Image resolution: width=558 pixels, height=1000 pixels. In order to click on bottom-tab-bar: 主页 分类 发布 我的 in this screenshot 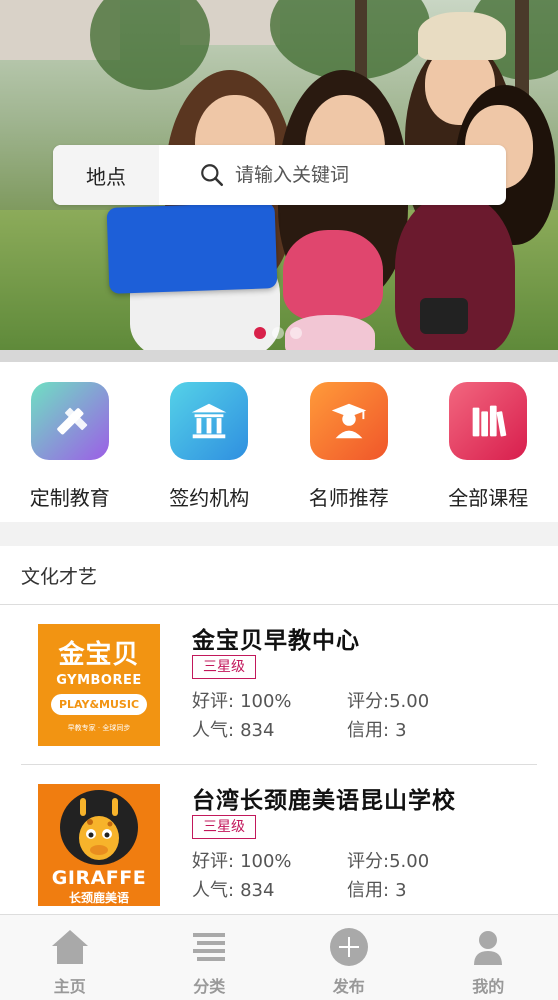, I will do `click(279, 957)`.